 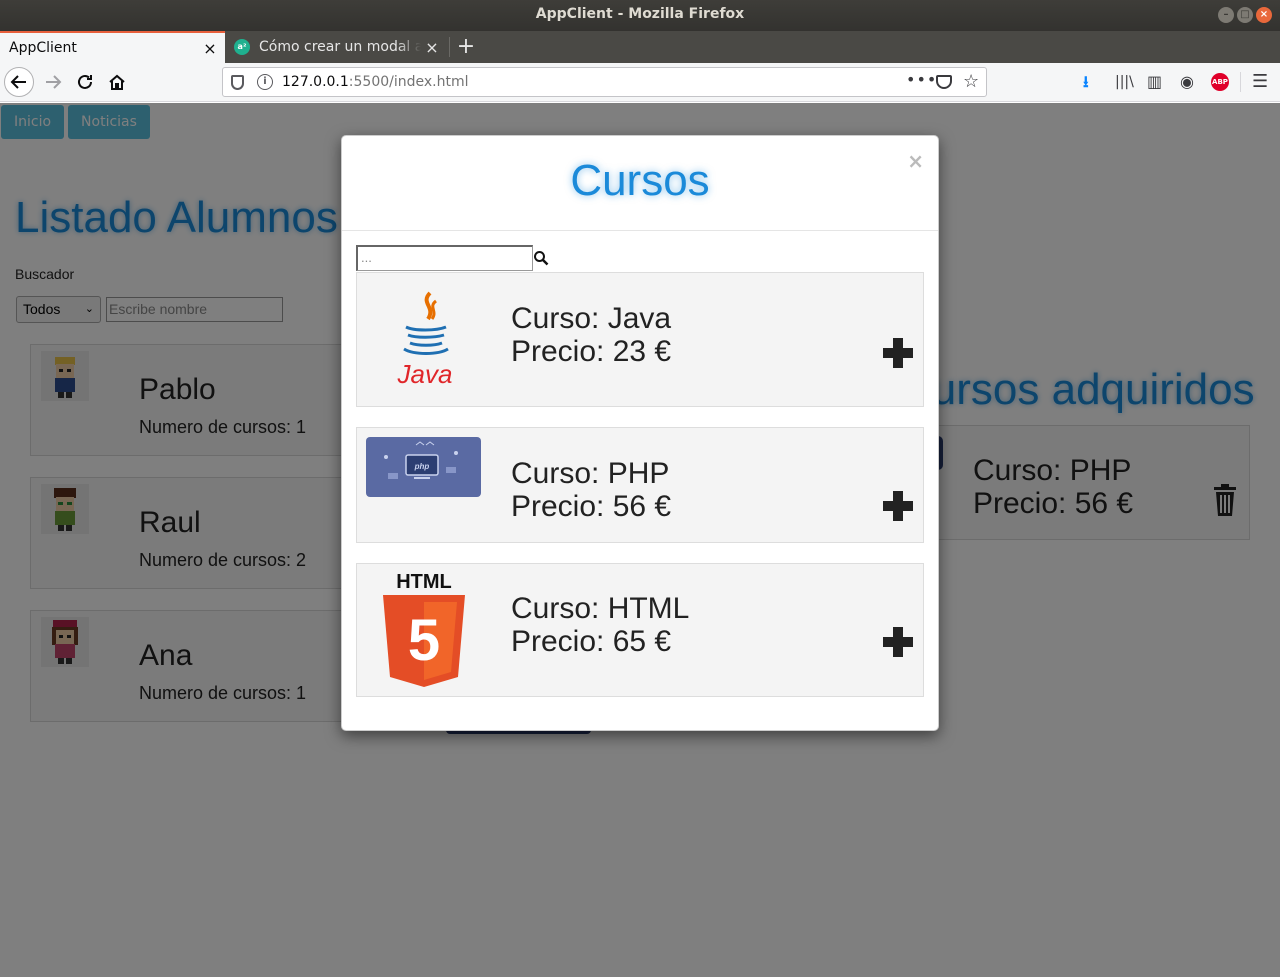 I want to click on window-close-icon: ×, so click(x=1264, y=15).